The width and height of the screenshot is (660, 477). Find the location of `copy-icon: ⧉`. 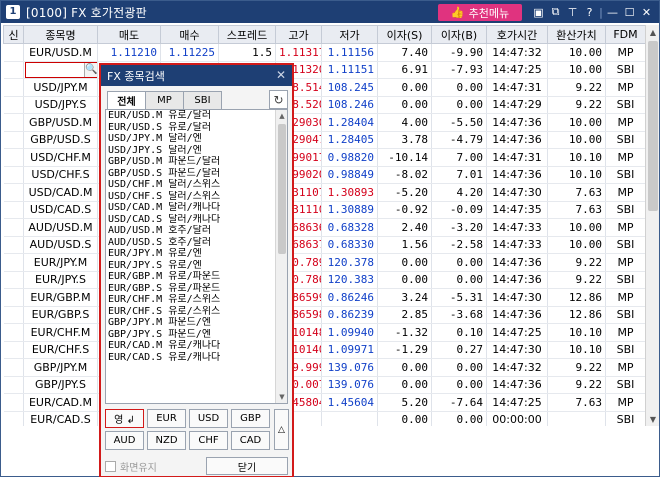

copy-icon: ⧉ is located at coordinates (555, 12).